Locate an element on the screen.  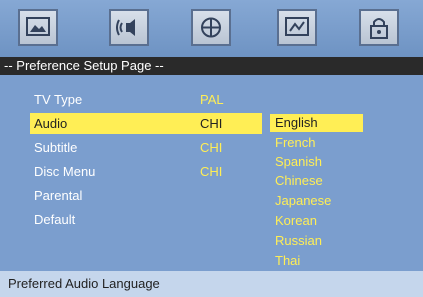
video-setup-icon is located at coordinates (211, 27).